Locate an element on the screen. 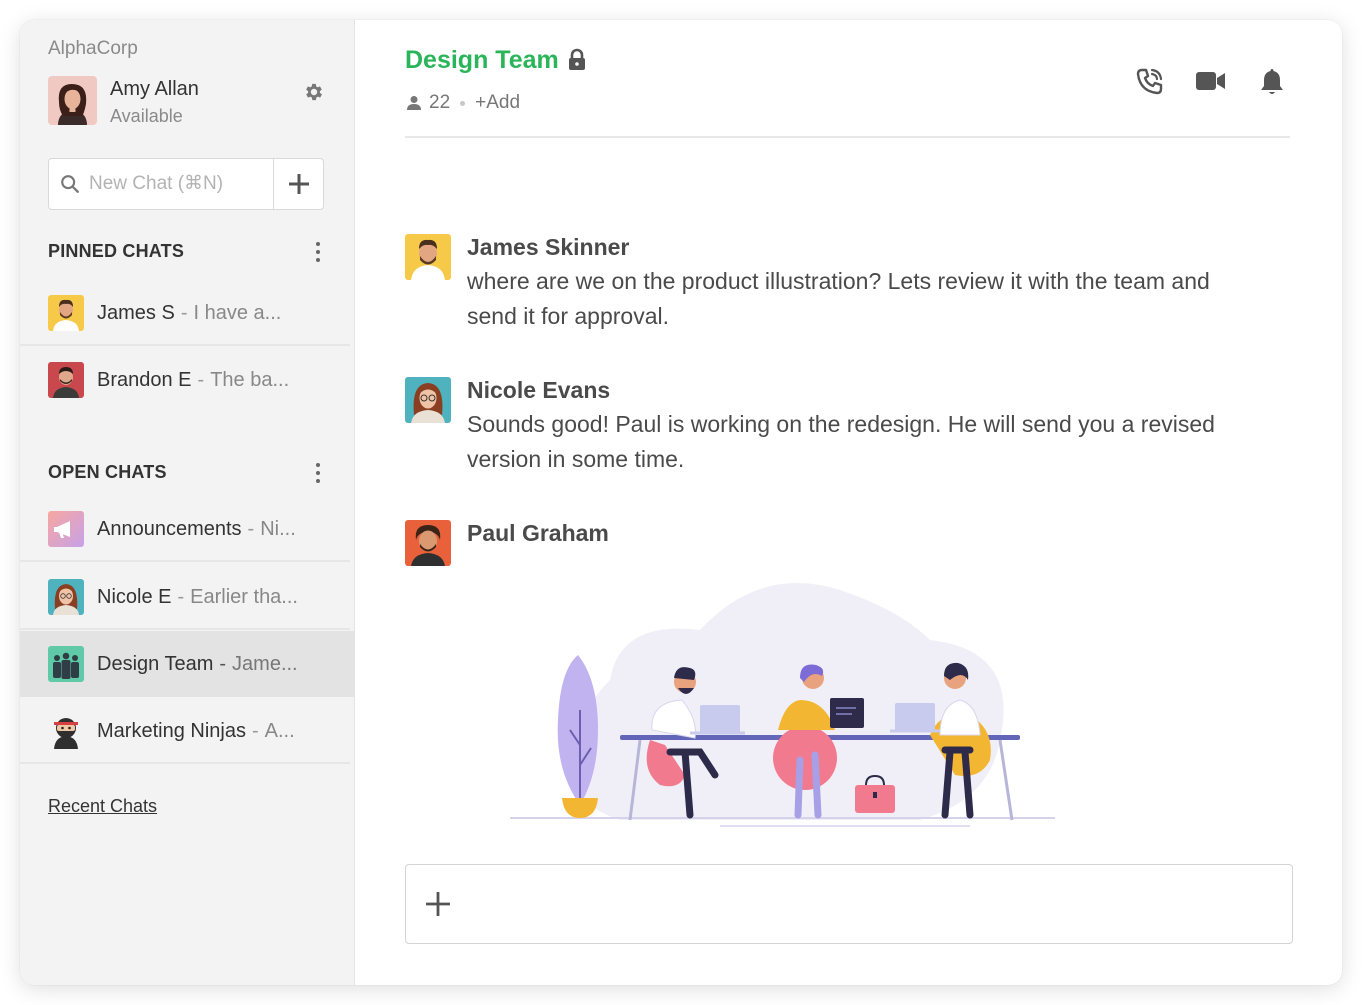  lock-icon is located at coordinates (577, 60).